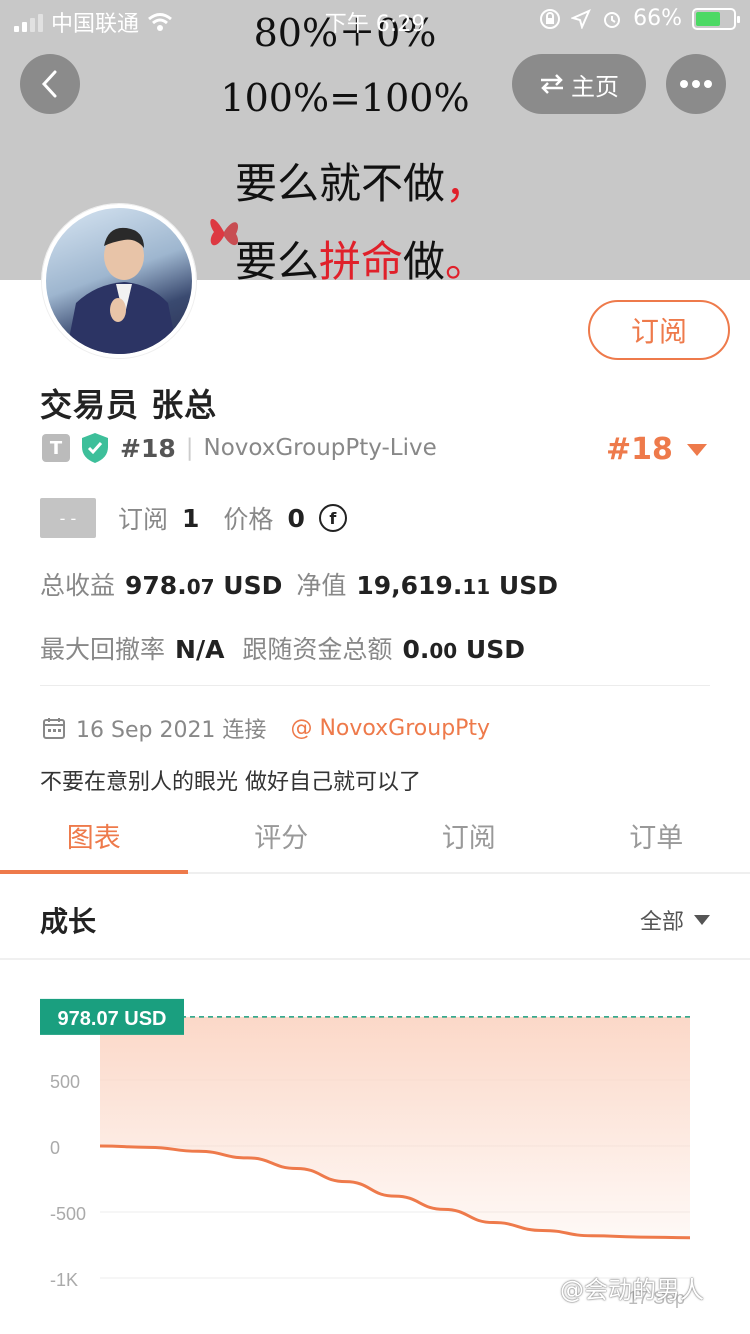  I want to click on profit-equity-row: 总收益 978.07 USD 净值 19,619.11 USD, so click(299, 584).